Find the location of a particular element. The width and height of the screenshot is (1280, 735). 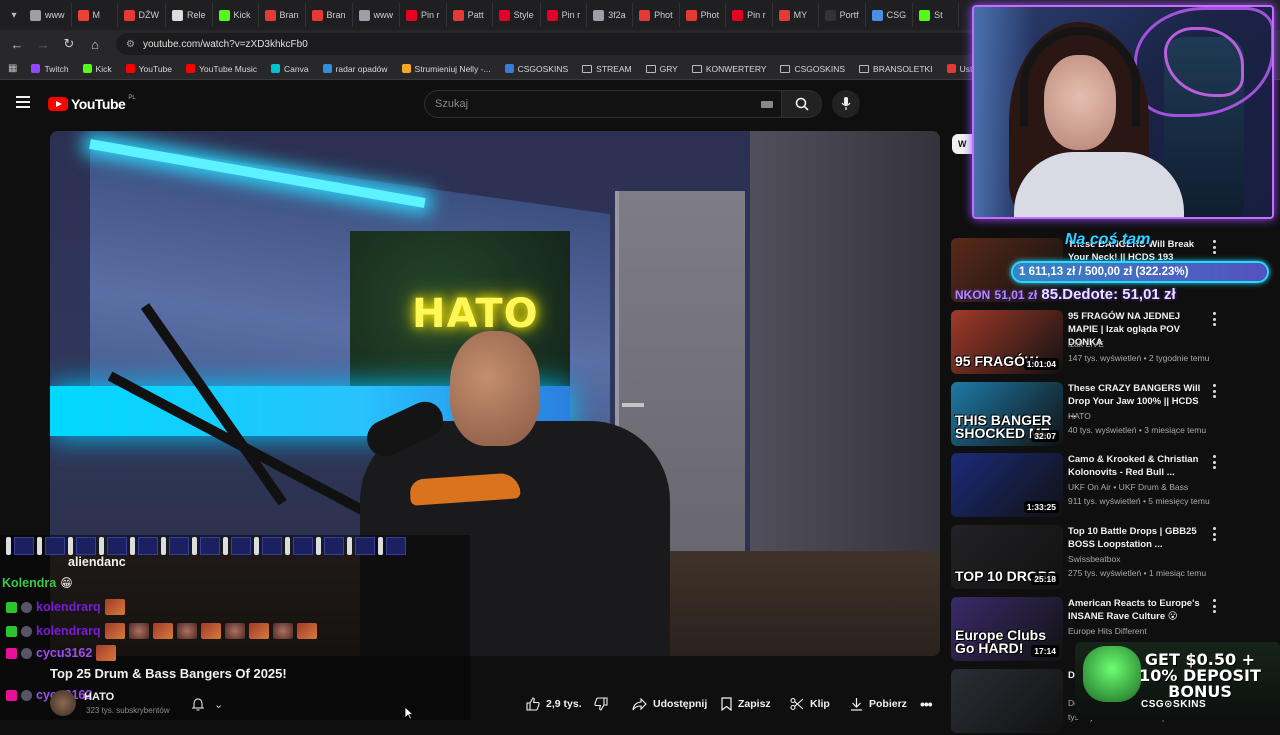

browser-tab: DŹW is located at coordinates (142, 15).